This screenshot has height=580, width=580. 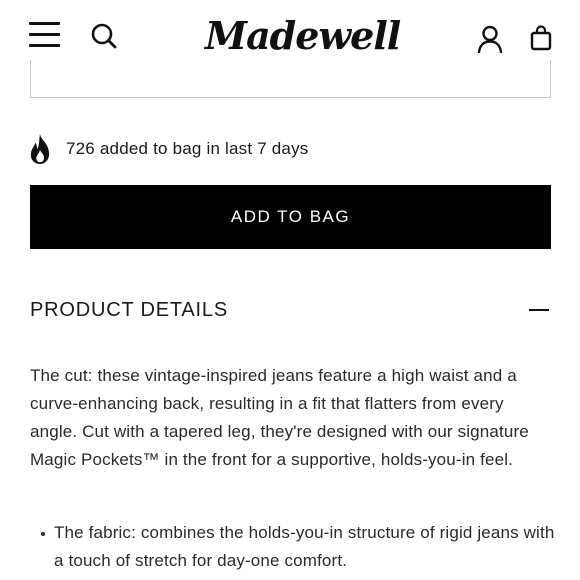 What do you see at coordinates (303, 36) in the screenshot?
I see `brand-logo: Madewell` at bounding box center [303, 36].